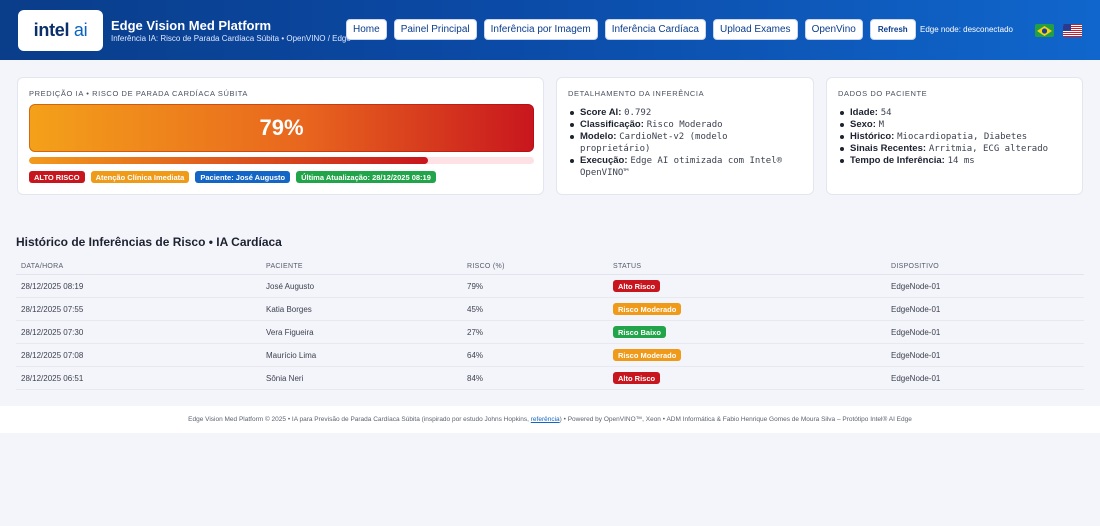  I want to click on row-patient: Vera Figueira, so click(290, 332).